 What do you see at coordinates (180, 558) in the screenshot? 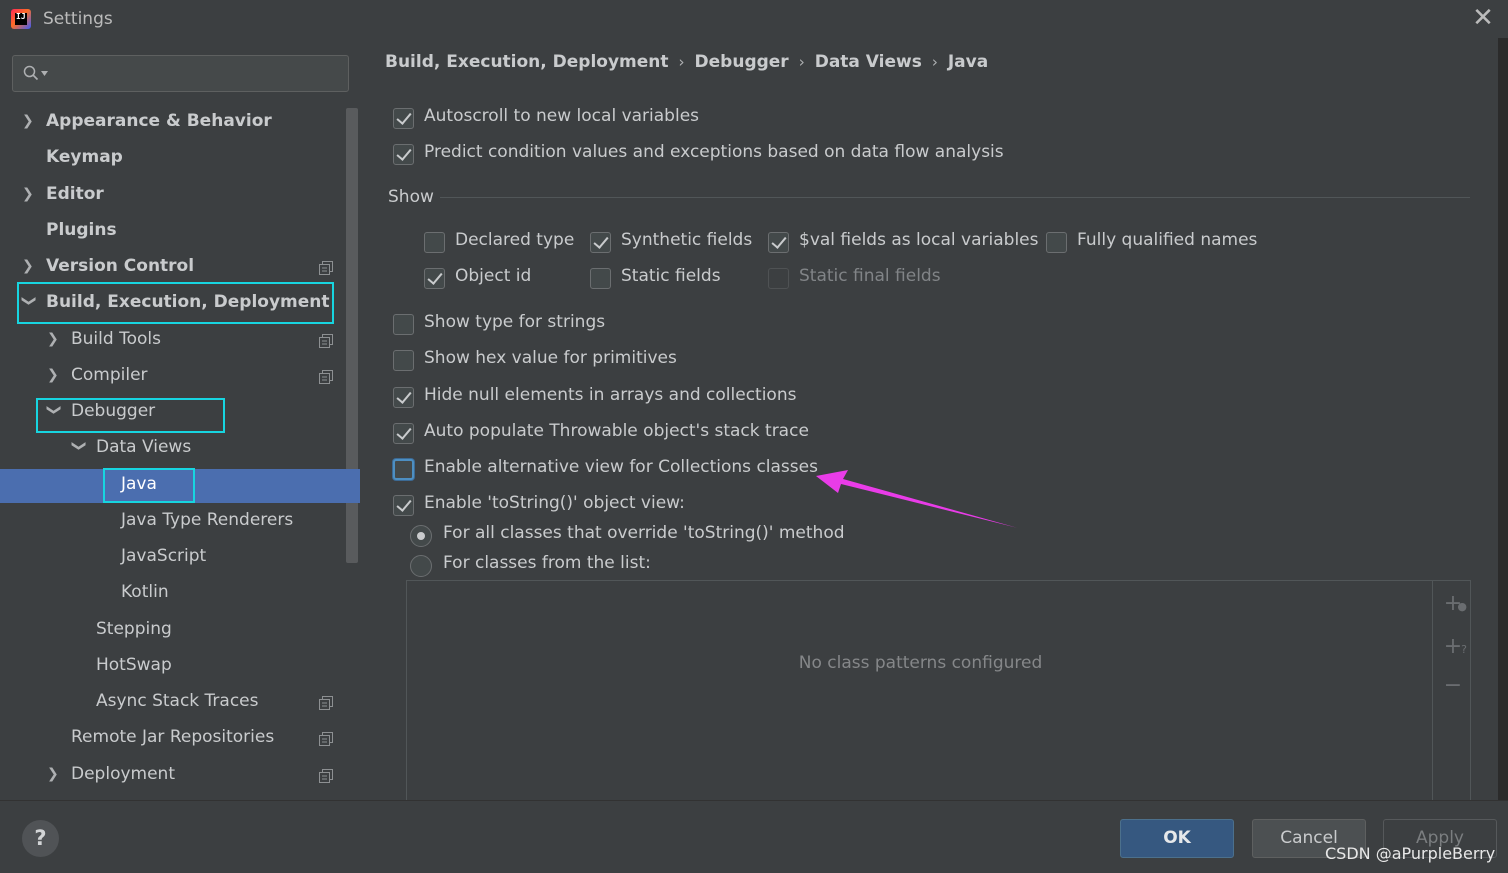
I see `sidebar-item-javascript: JavaScript` at bounding box center [180, 558].